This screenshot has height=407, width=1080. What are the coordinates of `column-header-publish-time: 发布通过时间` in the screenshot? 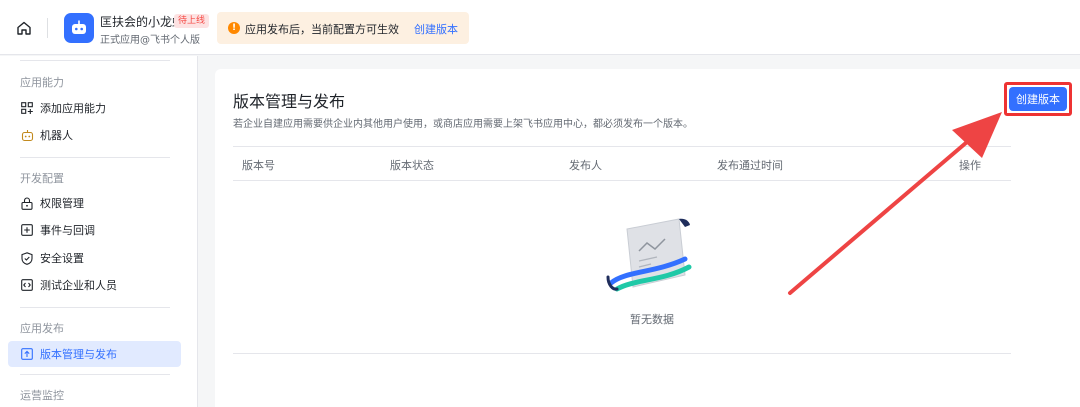 It's located at (750, 165).